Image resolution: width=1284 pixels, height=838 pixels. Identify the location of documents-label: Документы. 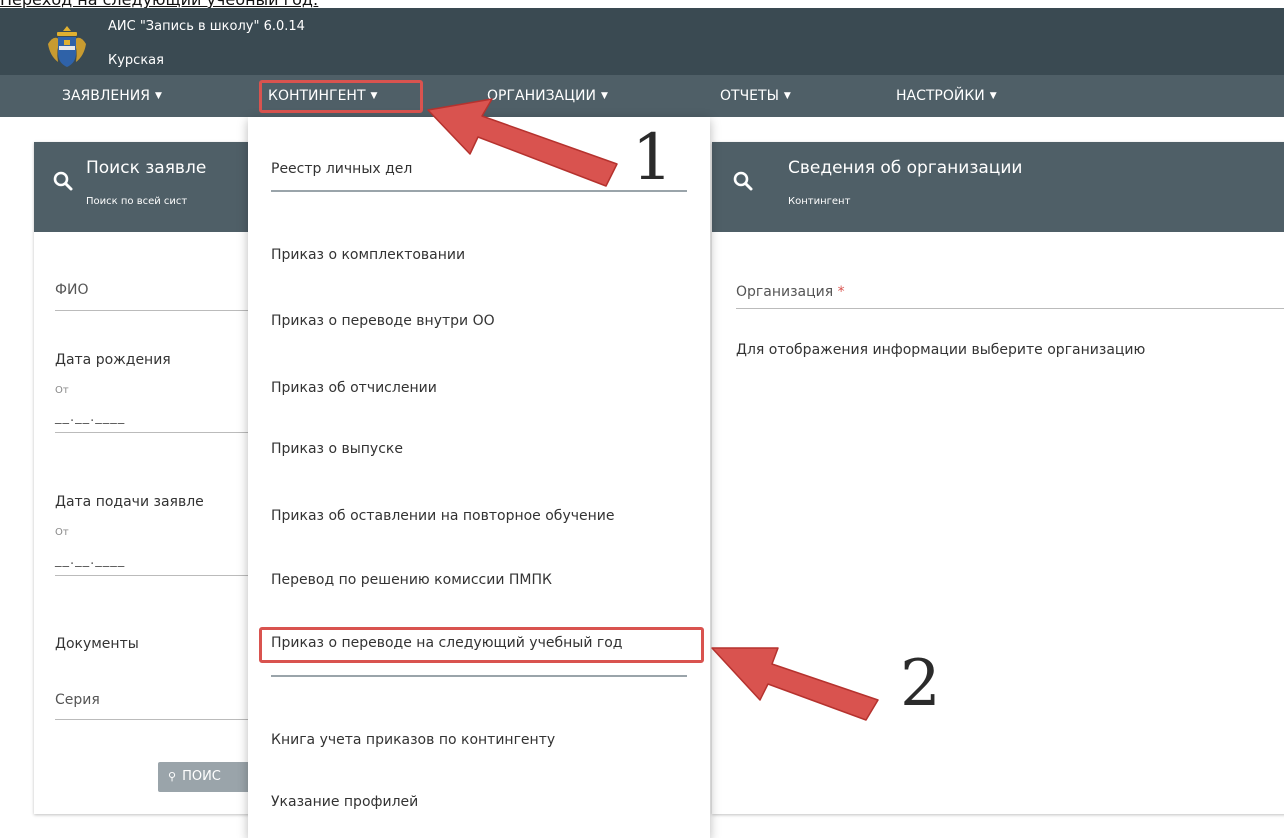
(97, 644).